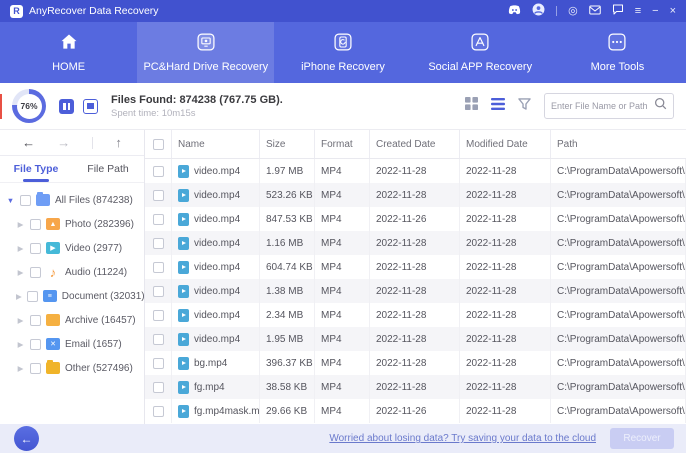 This screenshot has height=453, width=686. What do you see at coordinates (118, 142) in the screenshot?
I see `up-arrow-icon: ↑` at bounding box center [118, 142].